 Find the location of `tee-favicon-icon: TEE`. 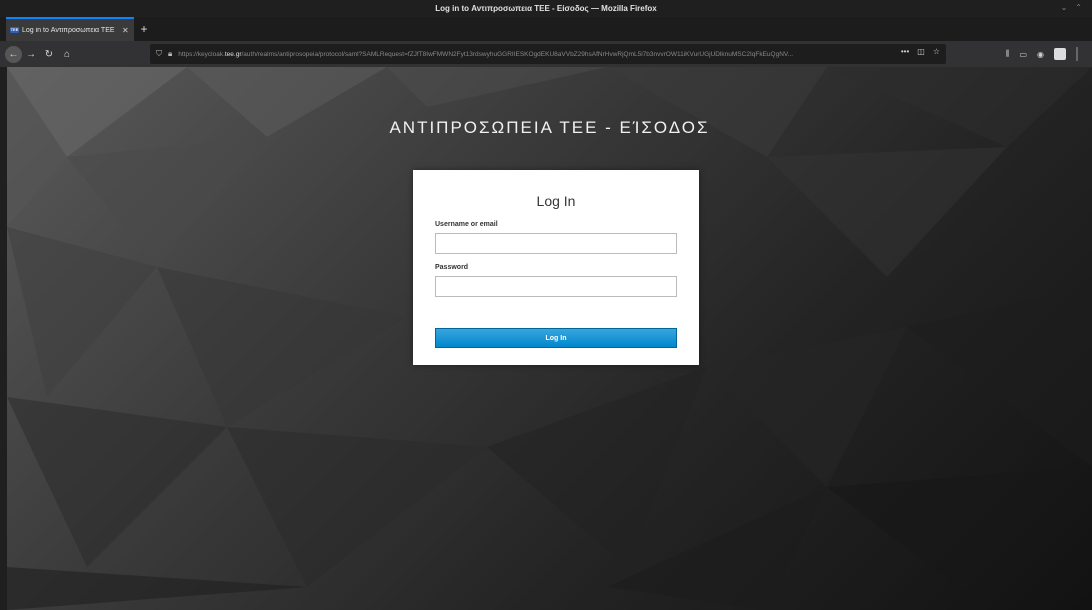

tee-favicon-icon: TEE is located at coordinates (14, 30).